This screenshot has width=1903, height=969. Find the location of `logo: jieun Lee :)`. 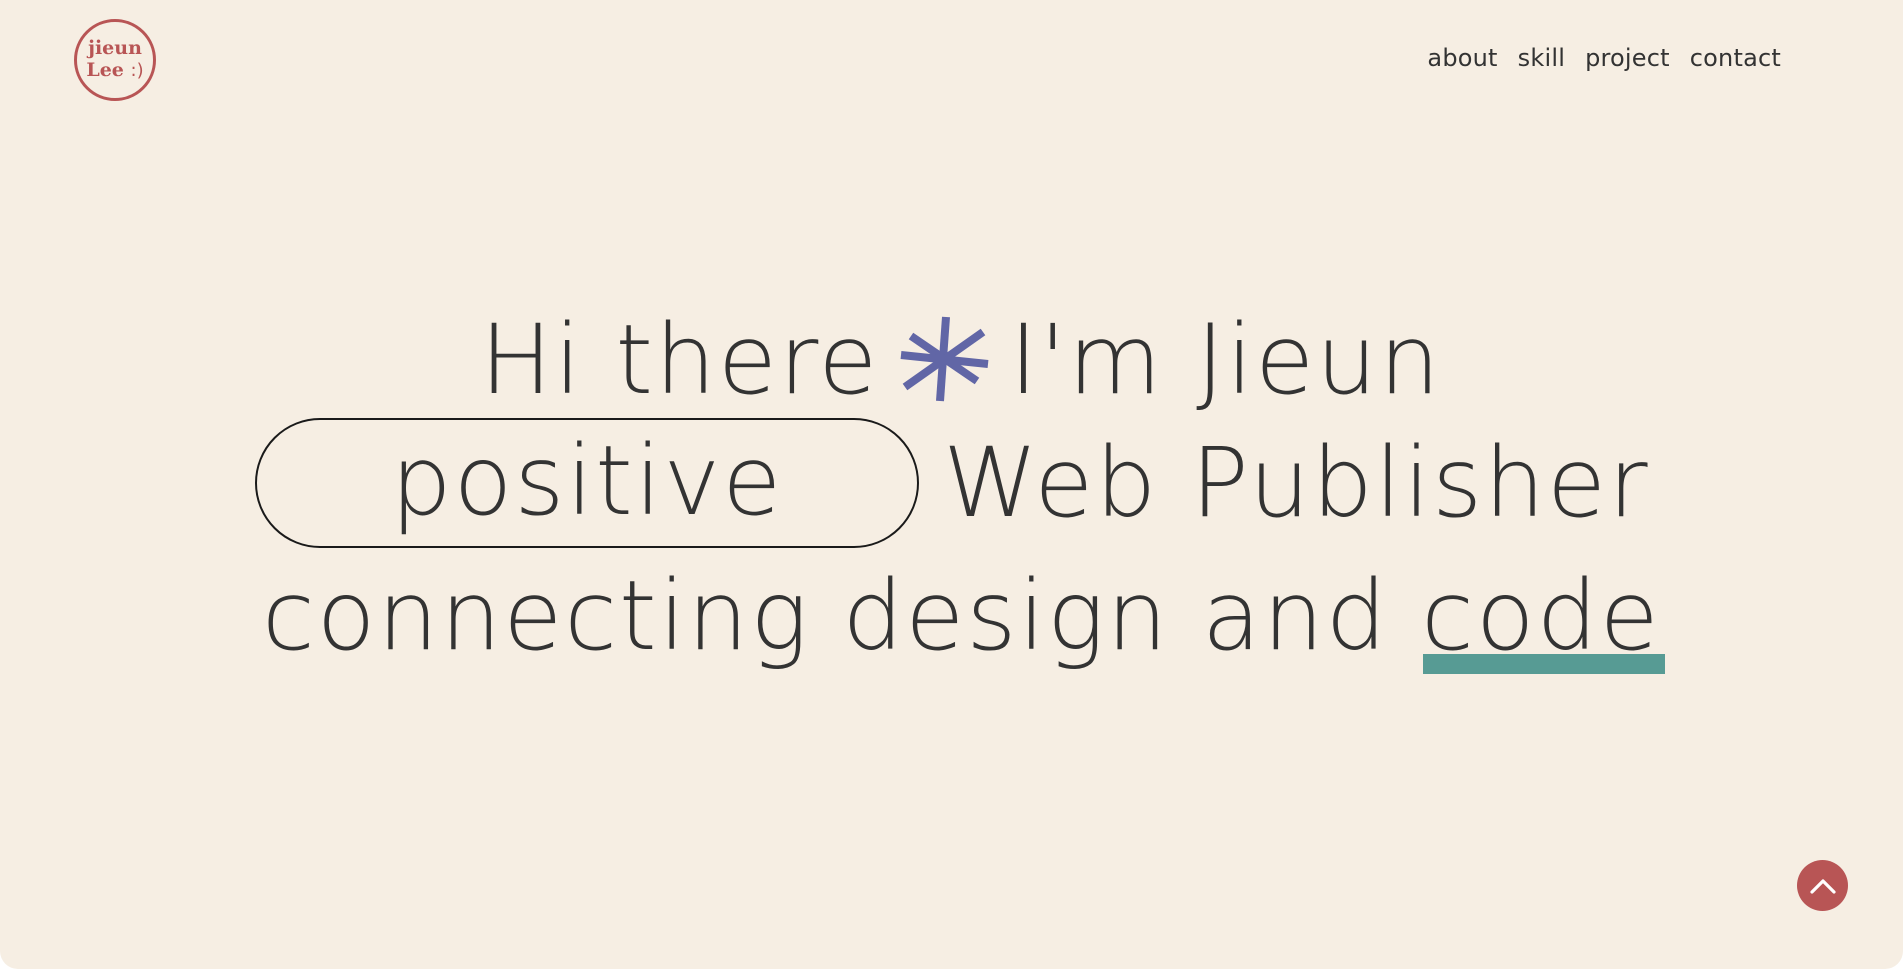

logo: jieun Lee :) is located at coordinates (115, 60).